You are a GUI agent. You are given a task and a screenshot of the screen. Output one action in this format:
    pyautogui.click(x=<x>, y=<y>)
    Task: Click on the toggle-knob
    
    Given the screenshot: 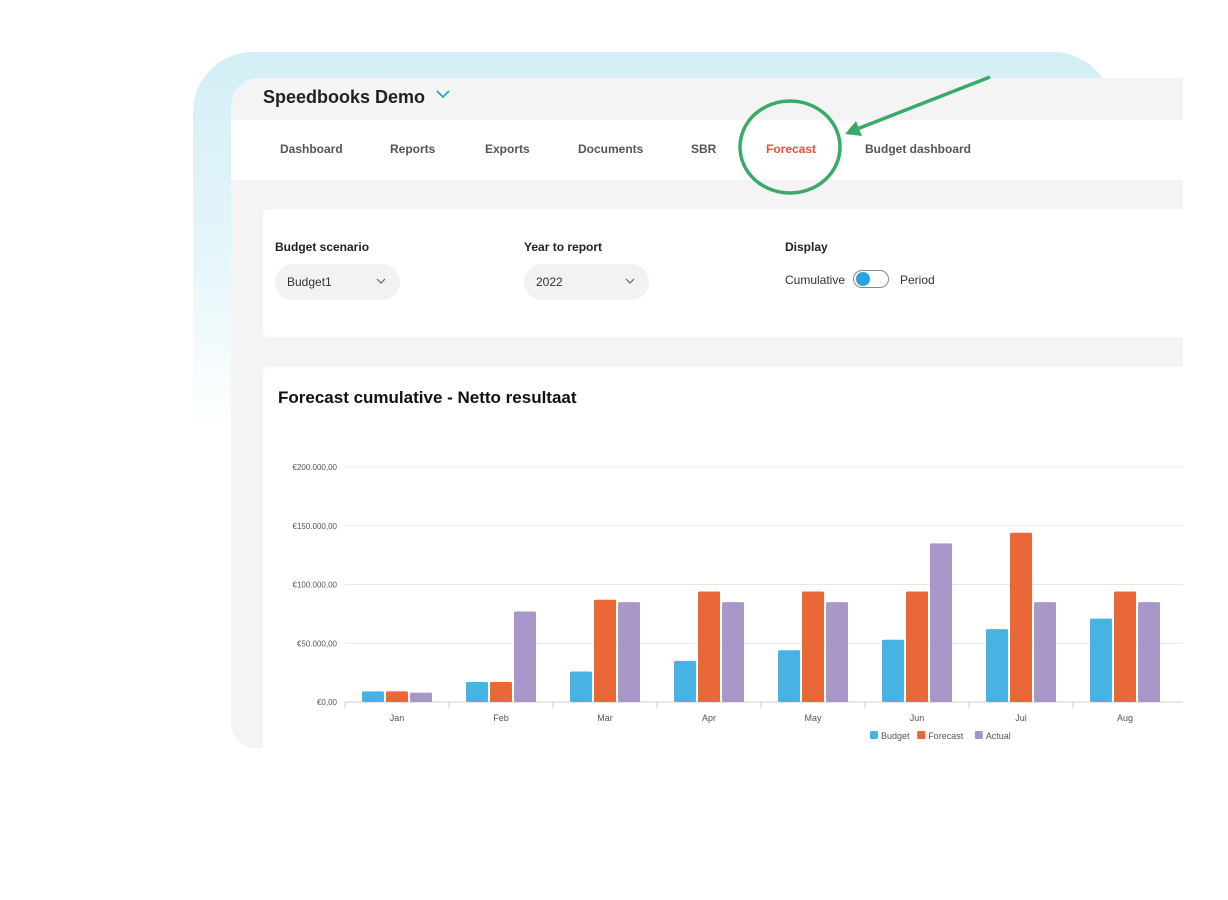 What is the action you would take?
    pyautogui.click(x=863, y=279)
    